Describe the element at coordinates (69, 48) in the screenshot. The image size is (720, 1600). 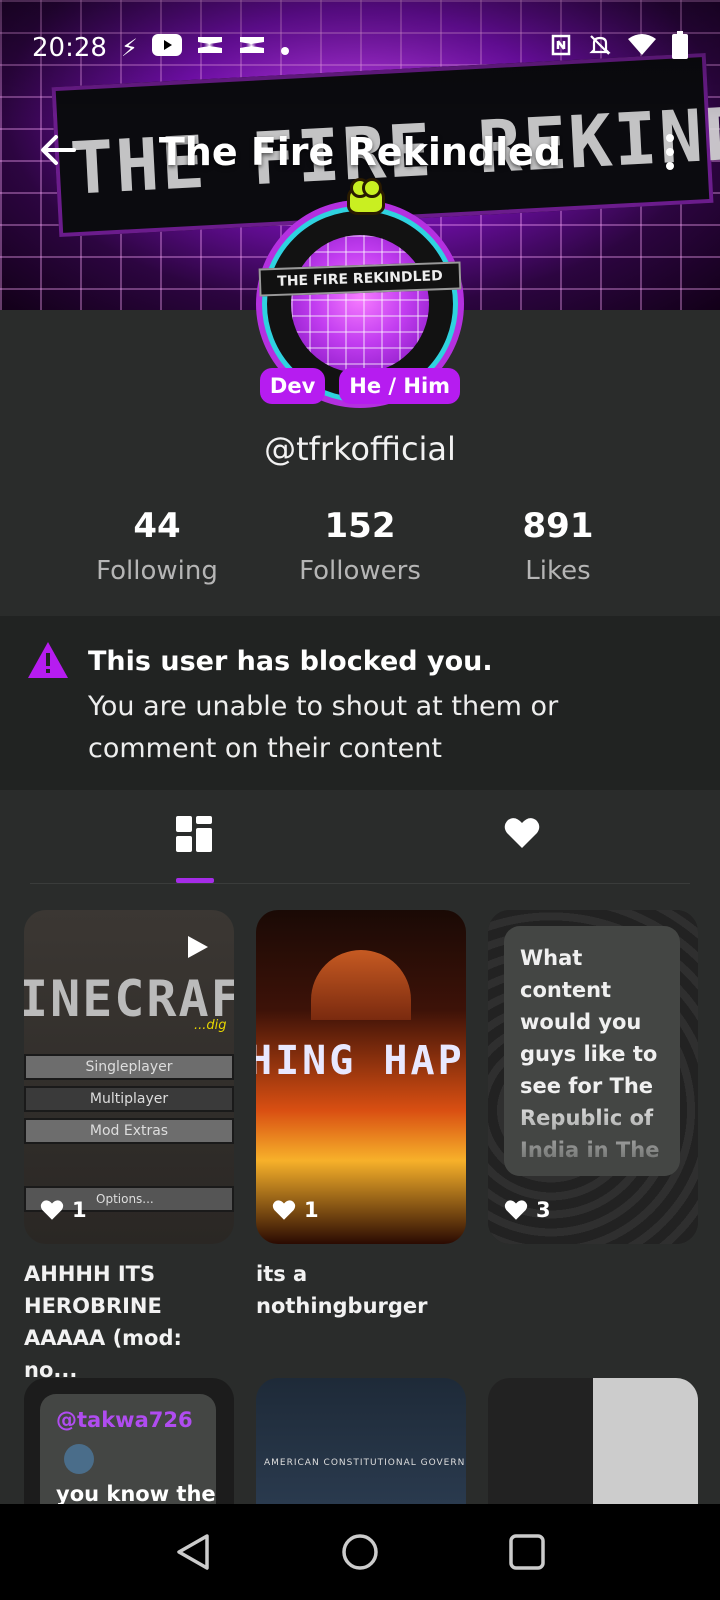
I see `status-time: 20:28` at that location.